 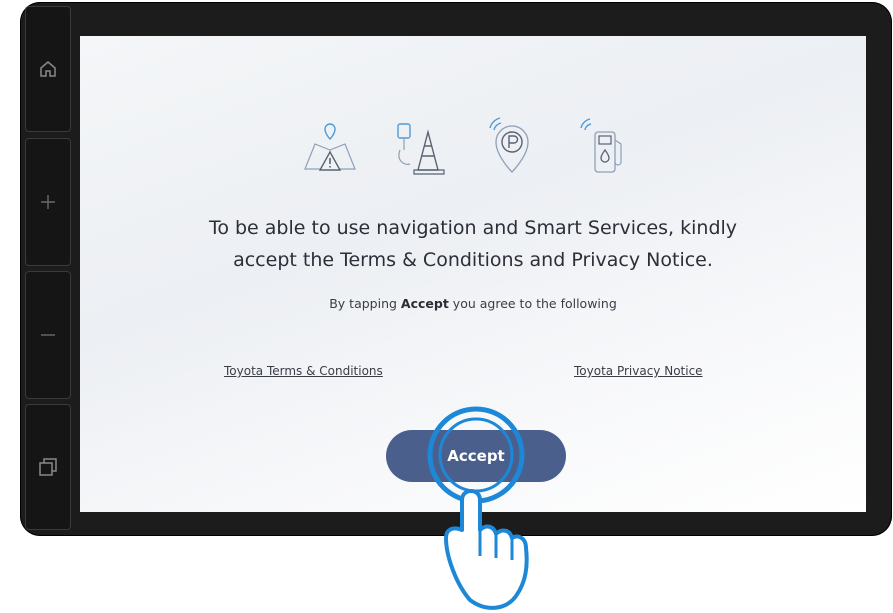 I want to click on home-icon, so click(x=48, y=69).